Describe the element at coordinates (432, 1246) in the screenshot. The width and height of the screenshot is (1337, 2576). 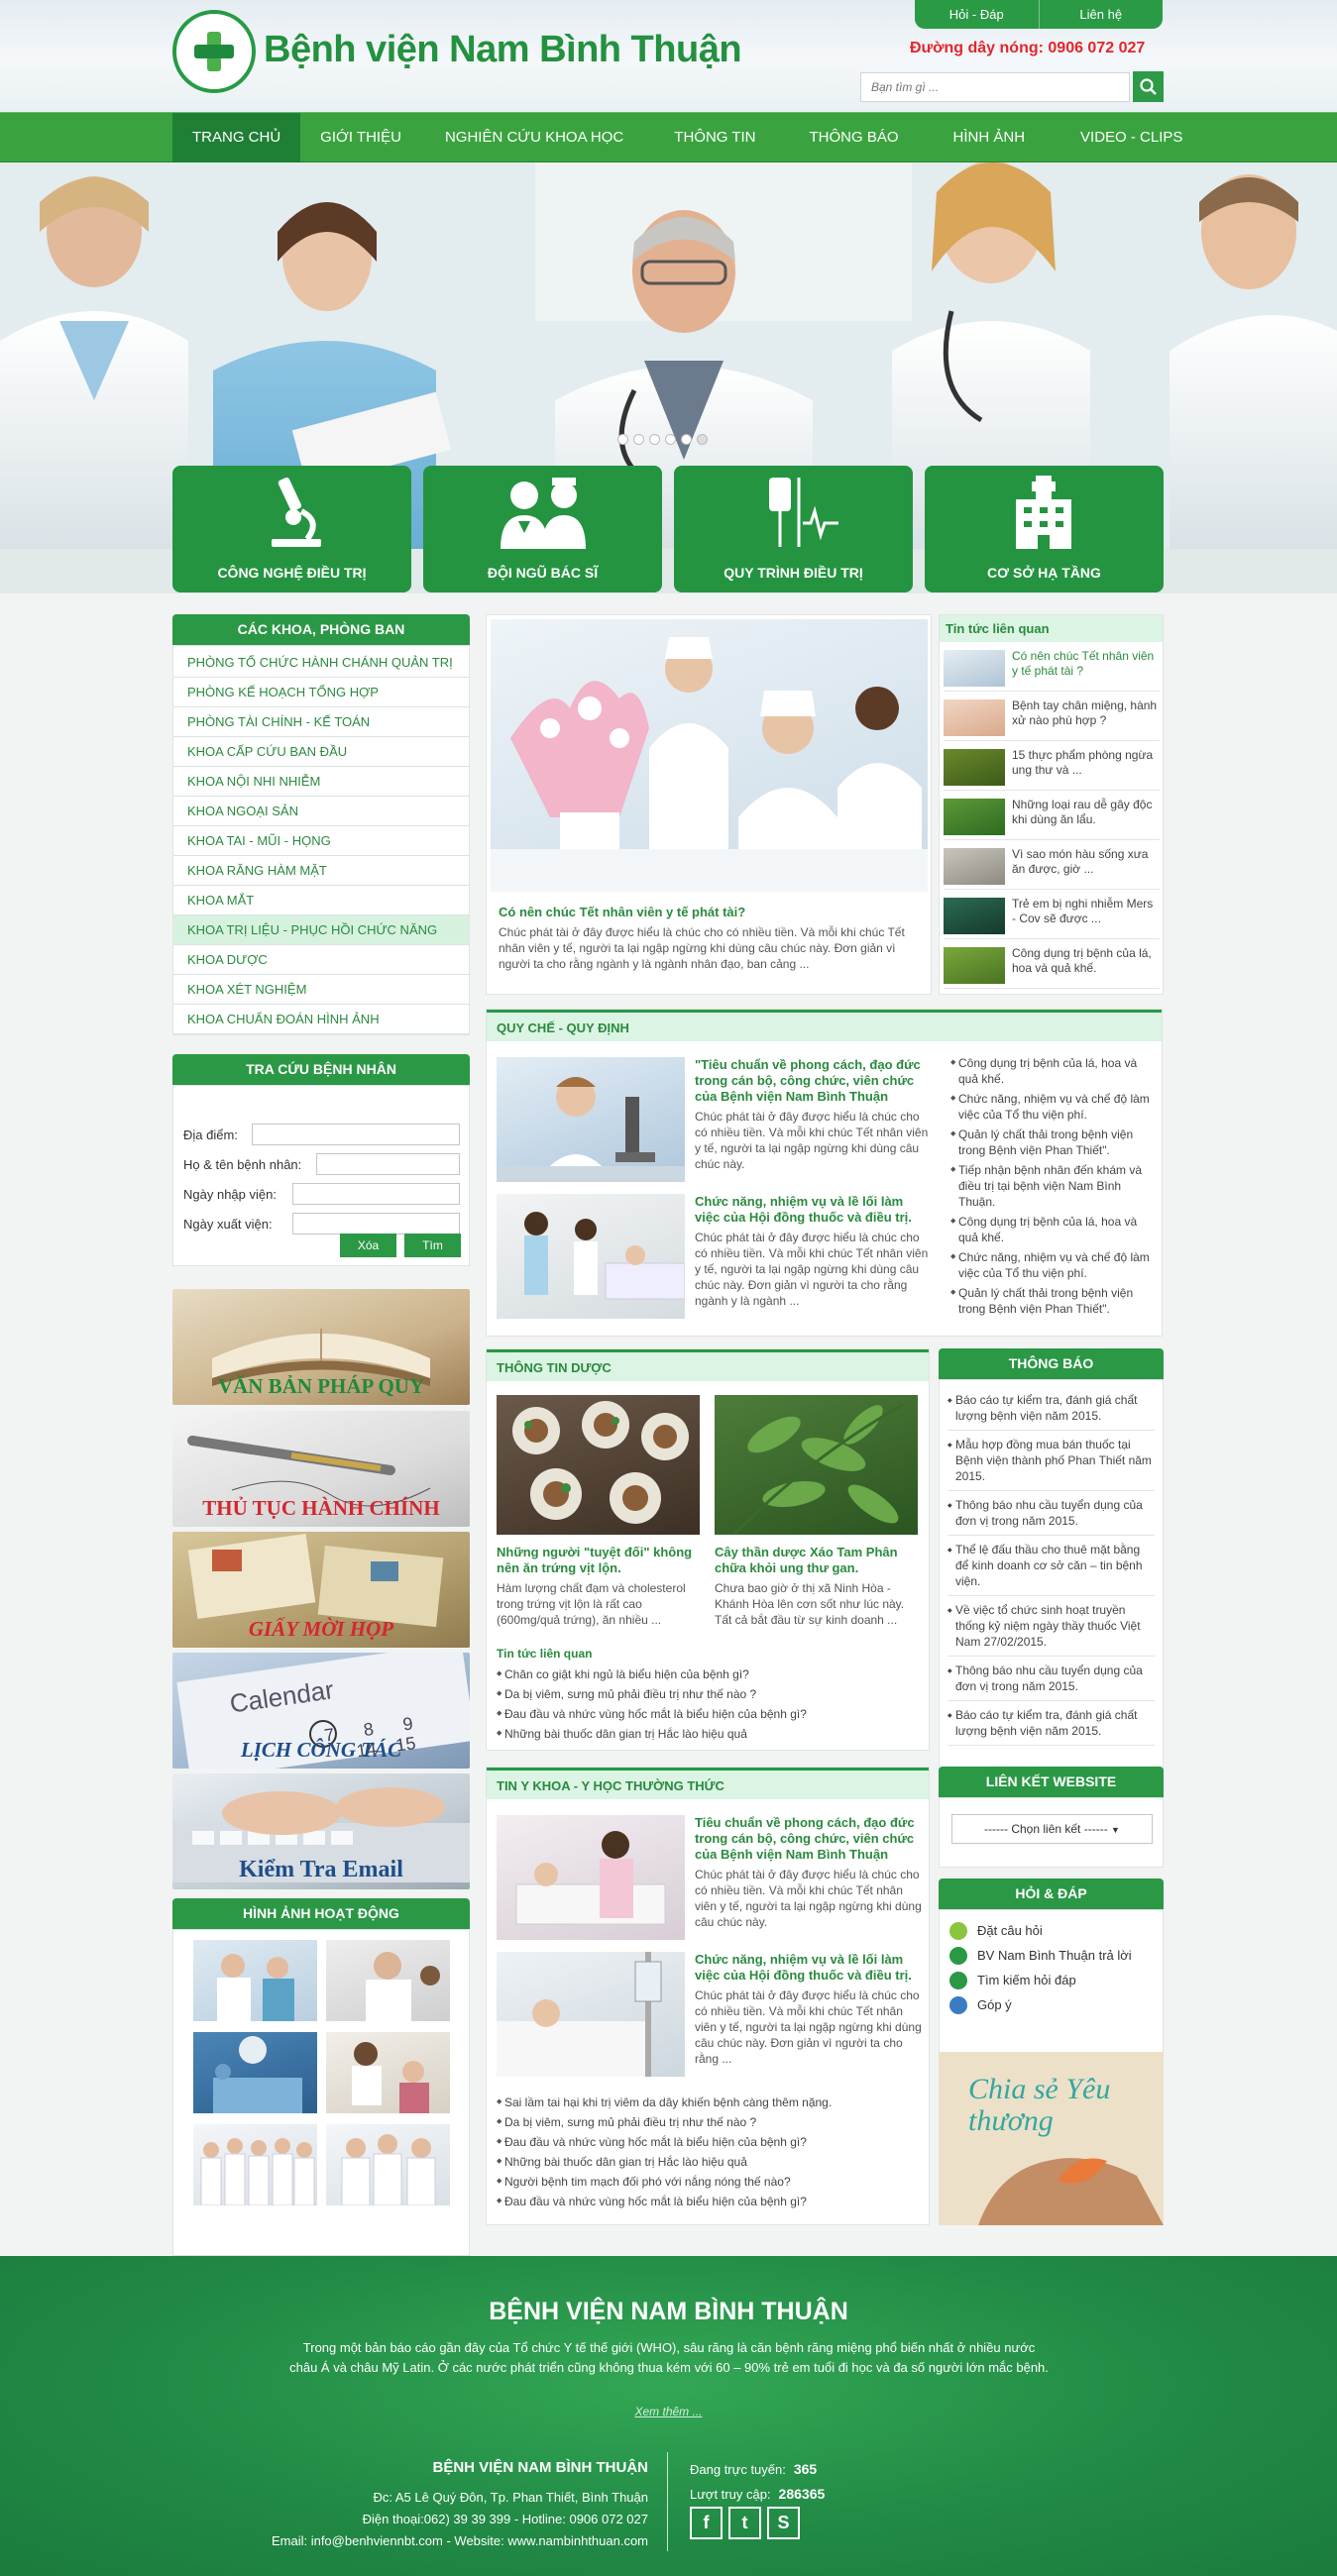
I see `search-patient-button: Tìm` at that location.